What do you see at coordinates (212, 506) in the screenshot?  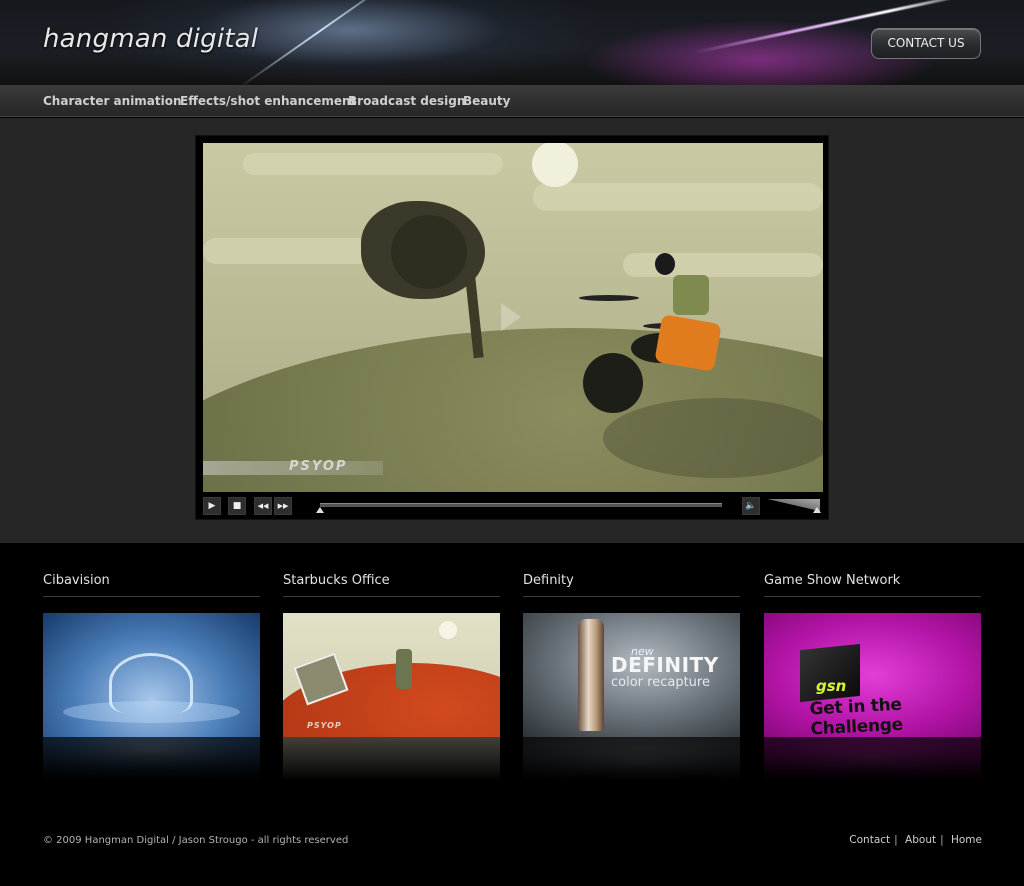 I see `play-button: ▶` at bounding box center [212, 506].